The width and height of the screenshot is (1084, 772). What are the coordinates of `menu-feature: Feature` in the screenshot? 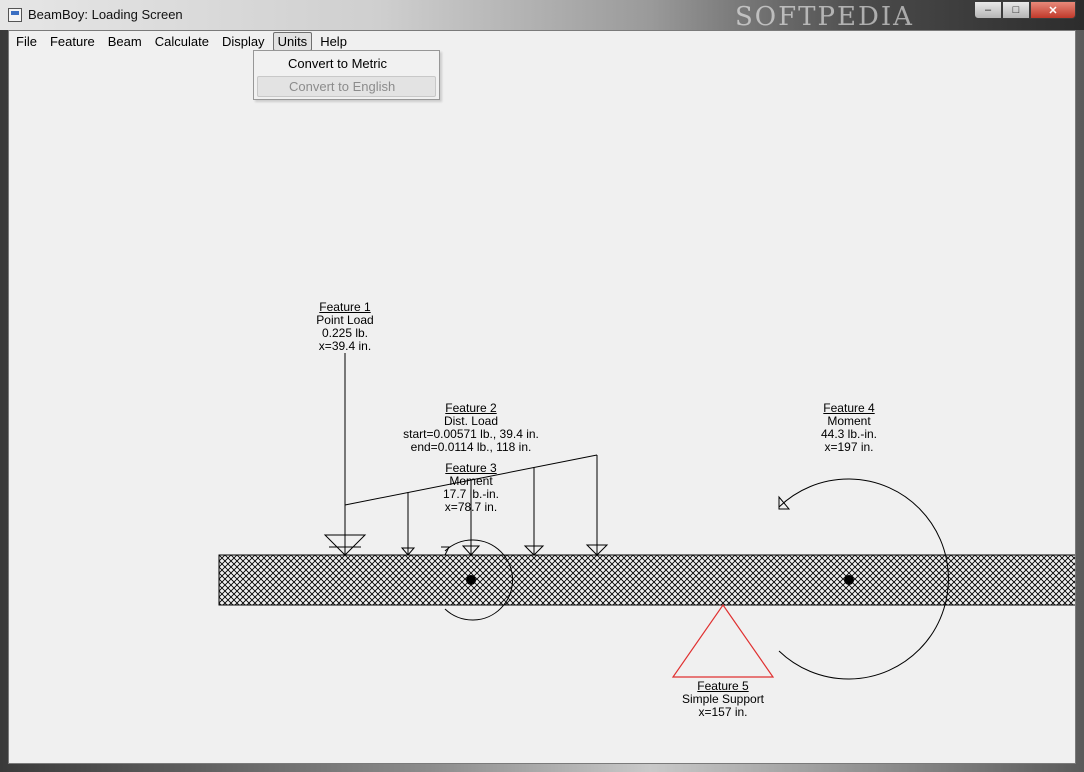 It's located at (72, 41).